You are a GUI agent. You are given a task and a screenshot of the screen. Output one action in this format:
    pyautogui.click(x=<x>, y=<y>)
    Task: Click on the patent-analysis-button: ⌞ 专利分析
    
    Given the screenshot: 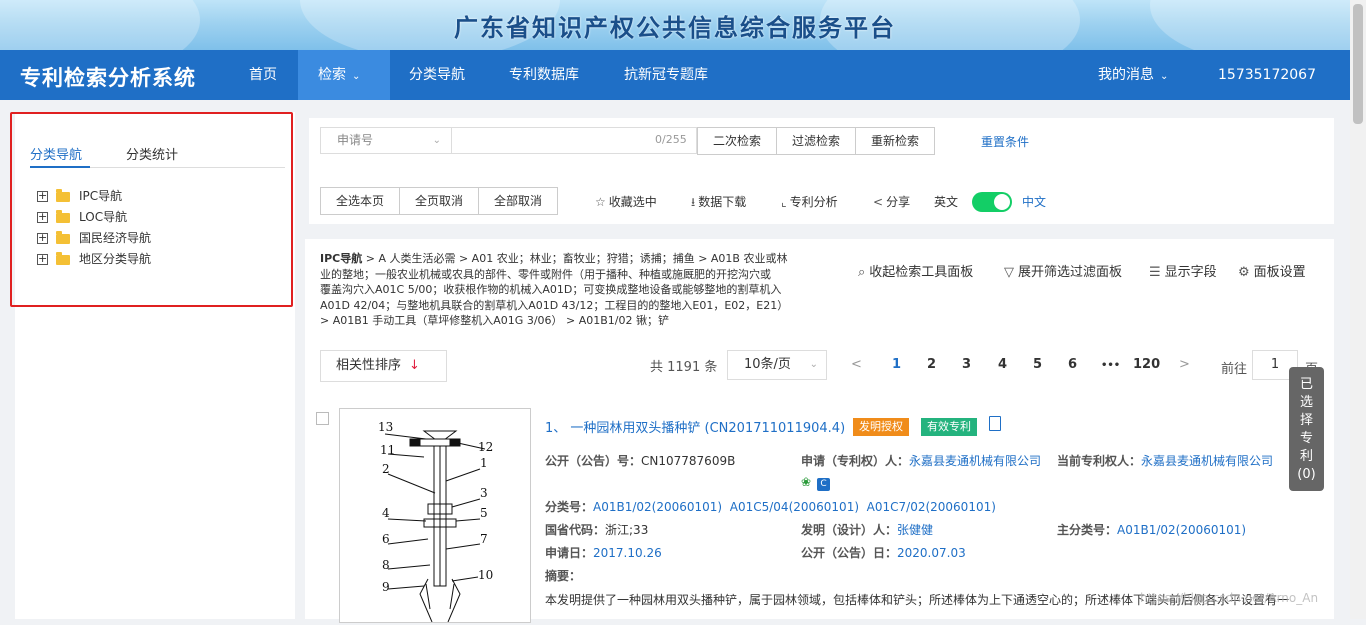 What is the action you would take?
    pyautogui.click(x=809, y=201)
    